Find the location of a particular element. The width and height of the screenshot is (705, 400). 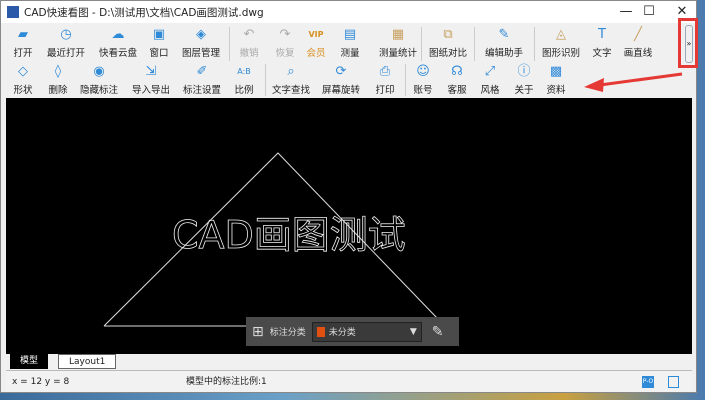

toolbar-label: 资料 is located at coordinates (556, 90).